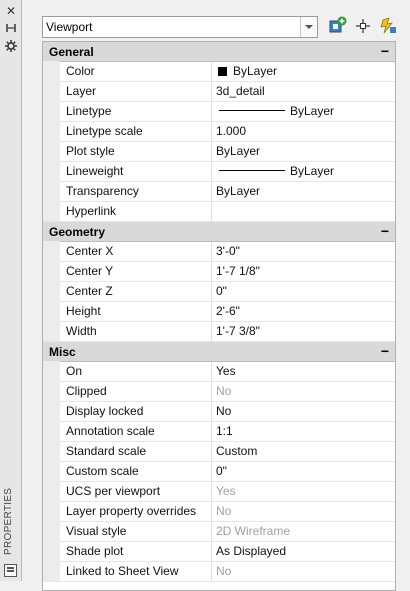 This screenshot has height=591, width=410. What do you see at coordinates (385, 231) in the screenshot?
I see `collapse-geometry-button: −` at bounding box center [385, 231].